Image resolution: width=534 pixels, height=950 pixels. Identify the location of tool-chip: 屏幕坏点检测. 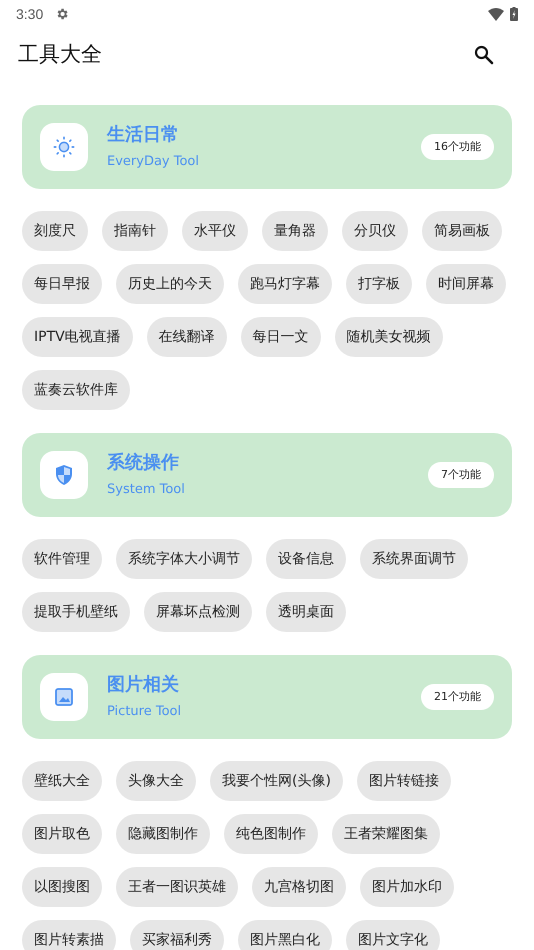
(198, 612).